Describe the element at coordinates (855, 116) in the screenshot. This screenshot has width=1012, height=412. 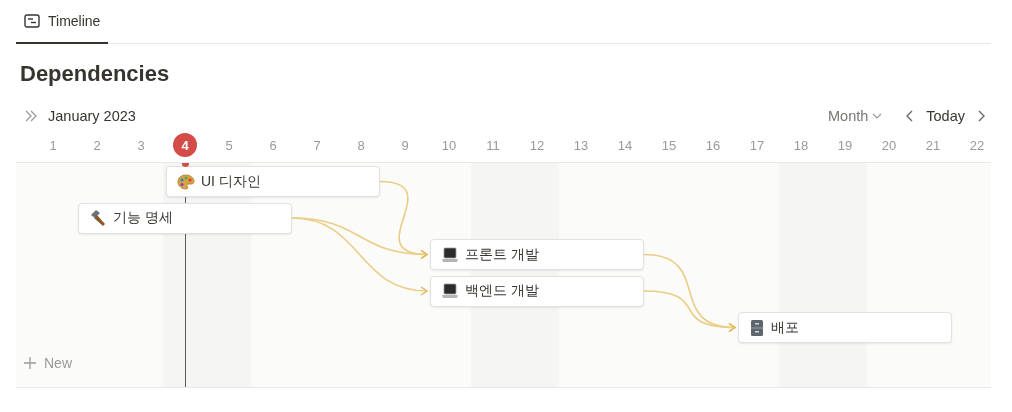
I see `scale-dropdown: Month` at that location.